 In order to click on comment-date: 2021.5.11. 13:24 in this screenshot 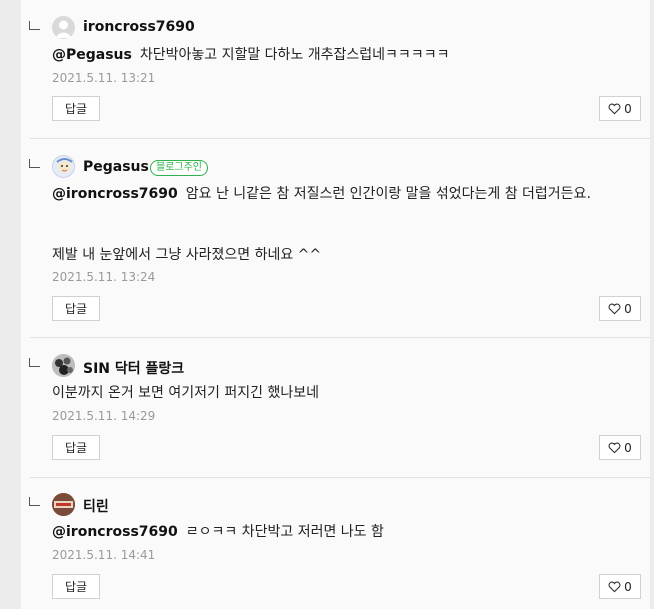, I will do `click(104, 277)`.